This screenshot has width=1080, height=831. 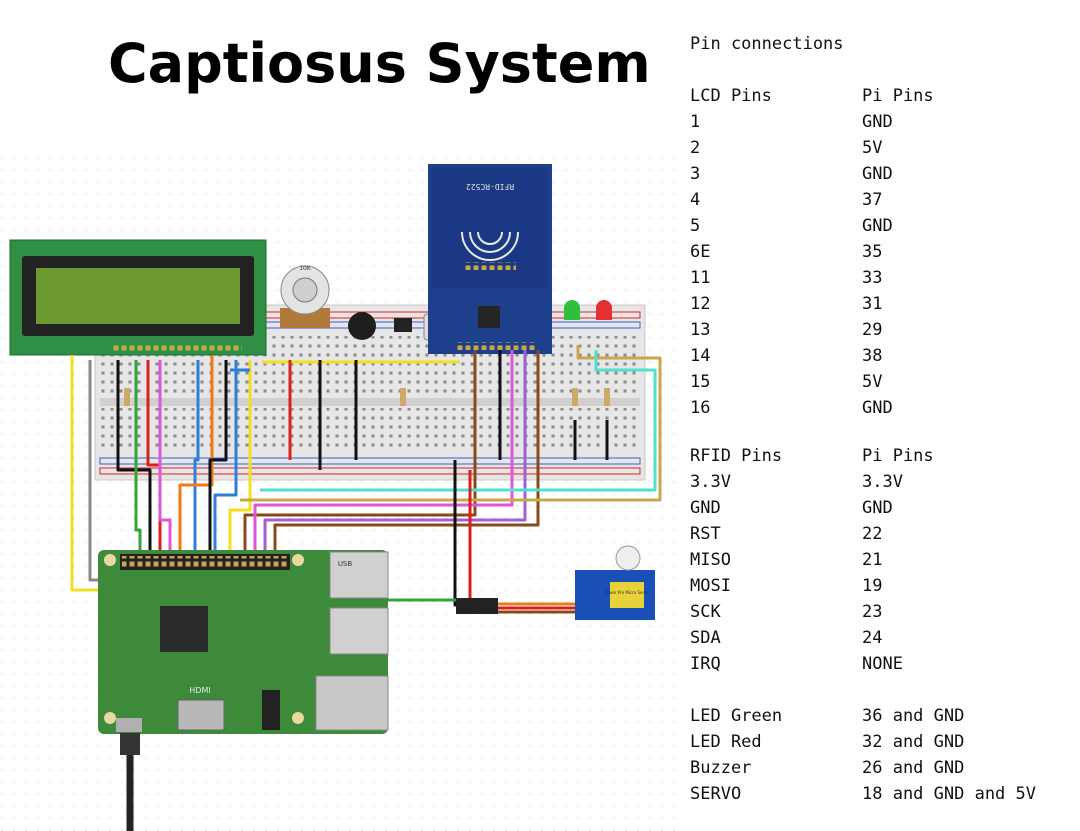 I want to click on rfid-label: RFID-RC522, so click(x=490, y=186).